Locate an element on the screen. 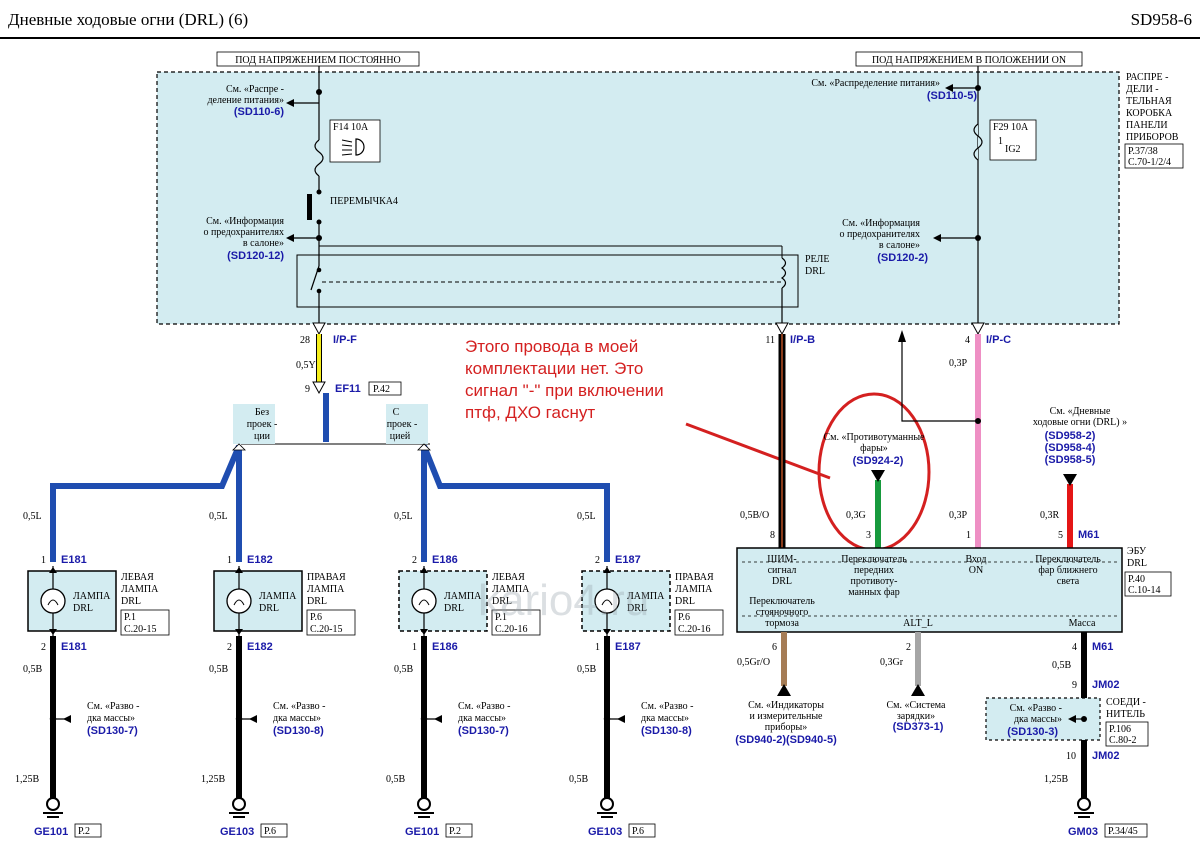 Image resolution: width=1200 pixels, height=865 pixels. wire-ground-gauge: 0,5B is located at coordinates (396, 779).